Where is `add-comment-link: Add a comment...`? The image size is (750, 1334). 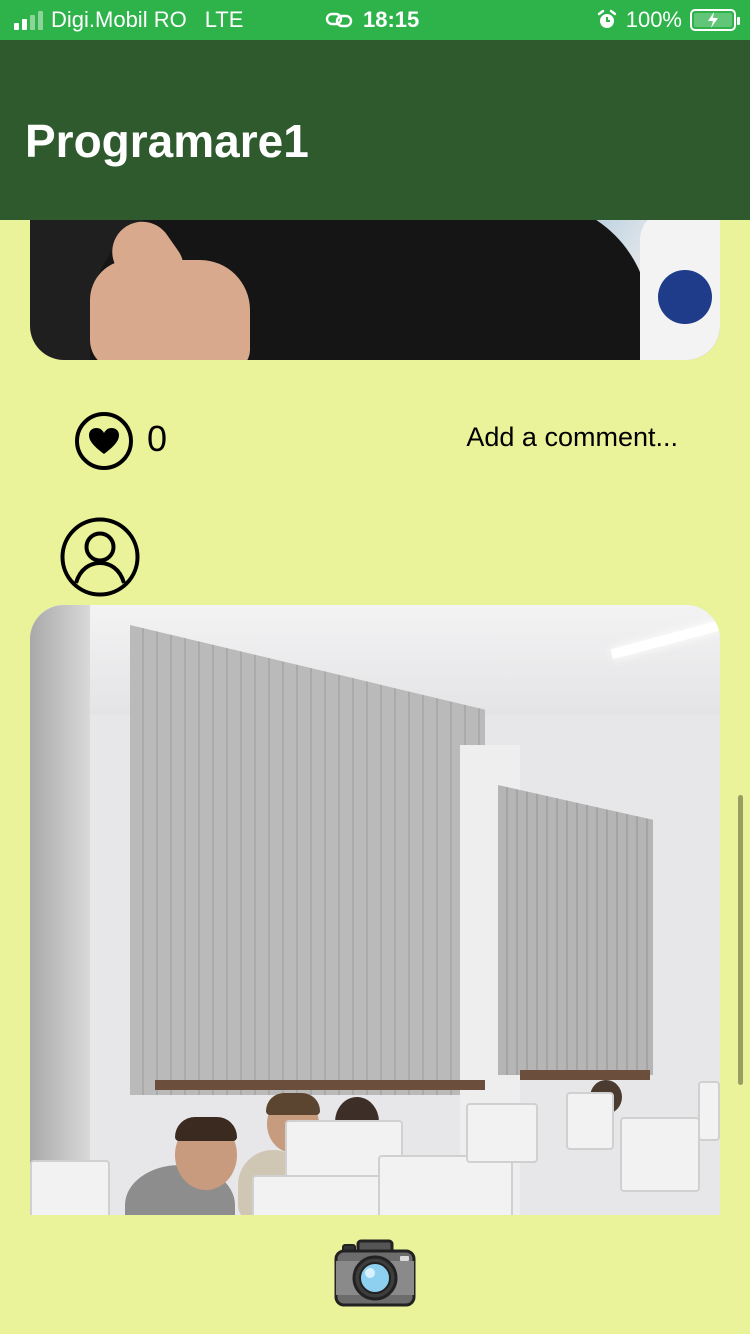
add-comment-link: Add a comment... is located at coordinates (572, 437).